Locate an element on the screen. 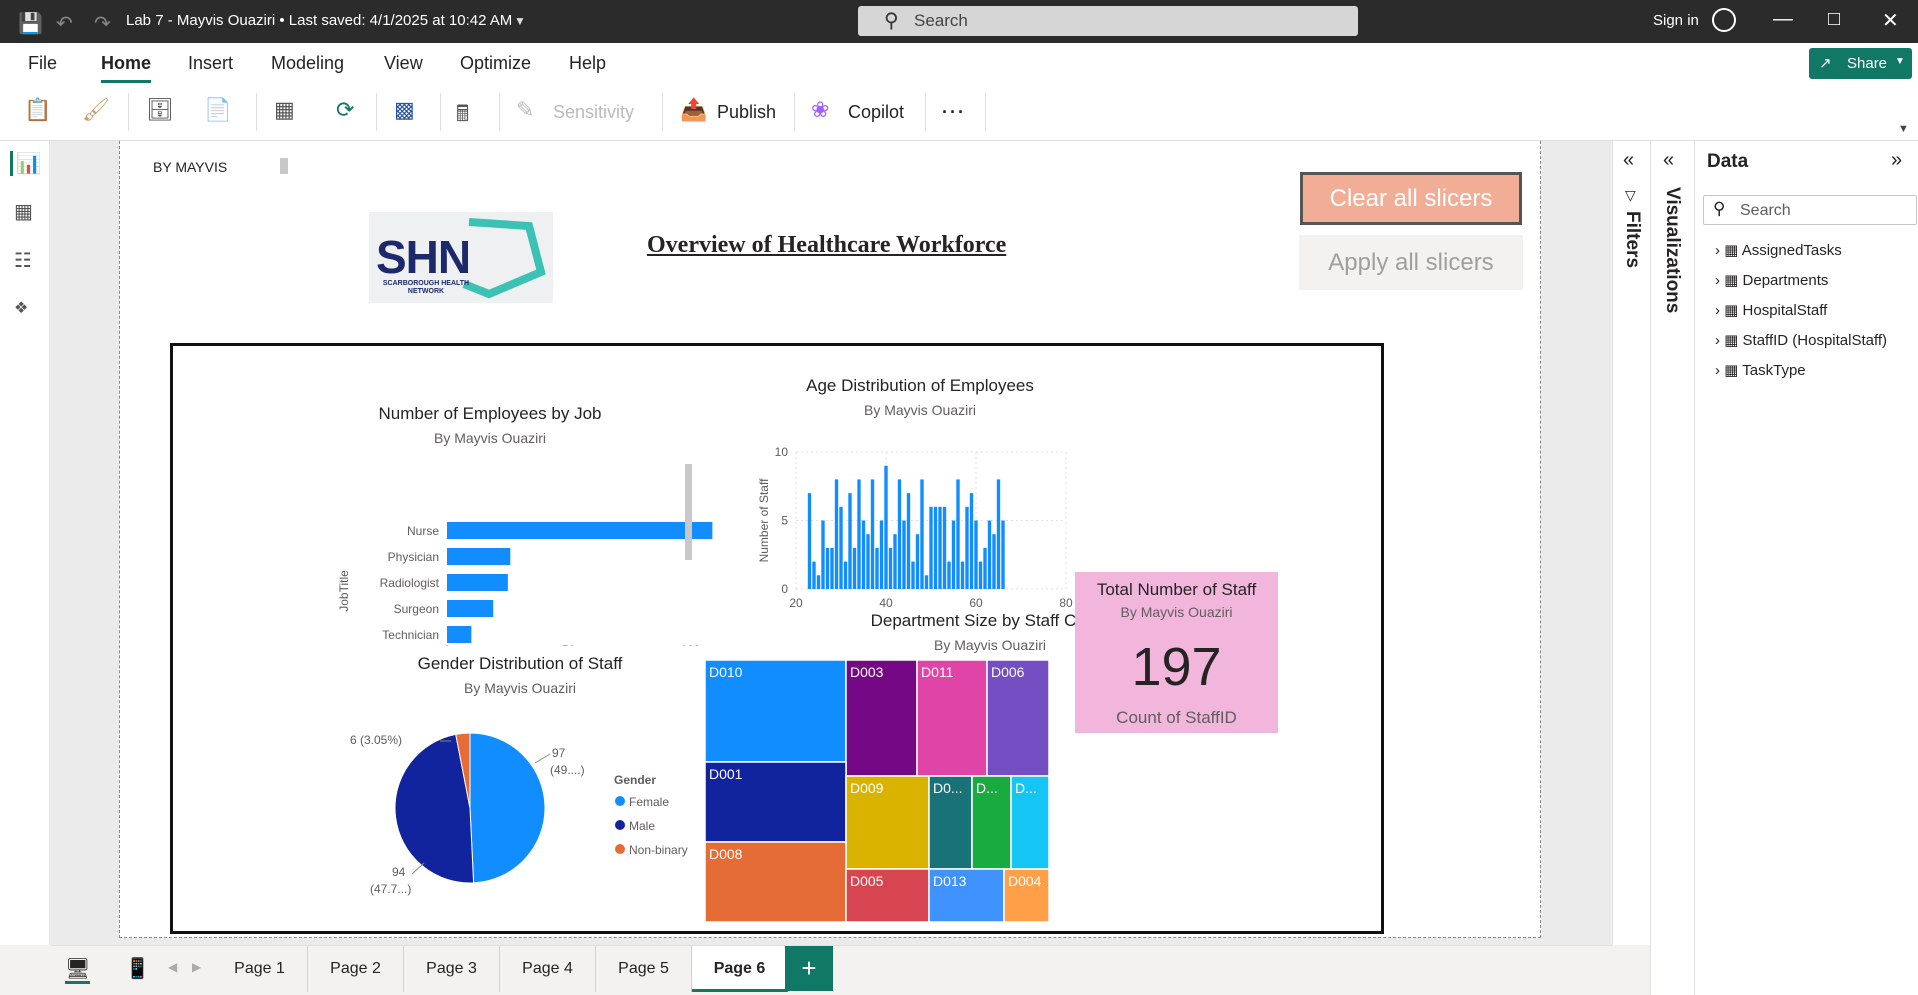 The image size is (1918, 995). table-item-staffid: › ▦ StaffID (HospitalStaff) is located at coordinates (1801, 340).